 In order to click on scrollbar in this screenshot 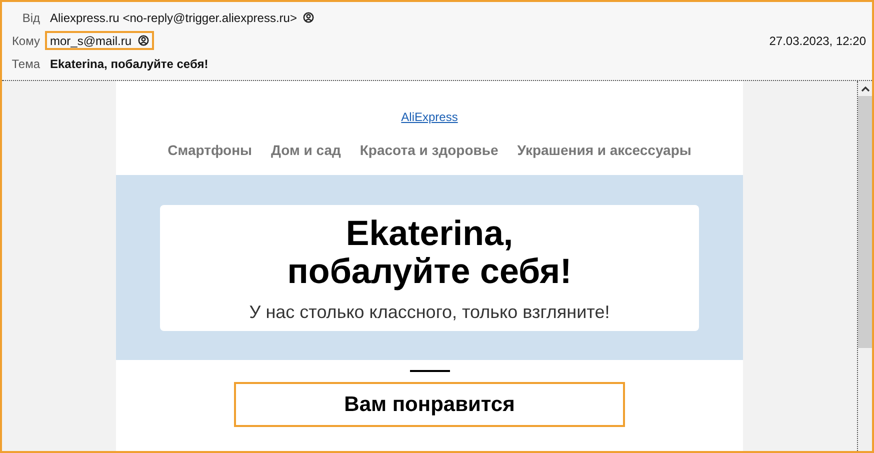, I will do `click(864, 266)`.